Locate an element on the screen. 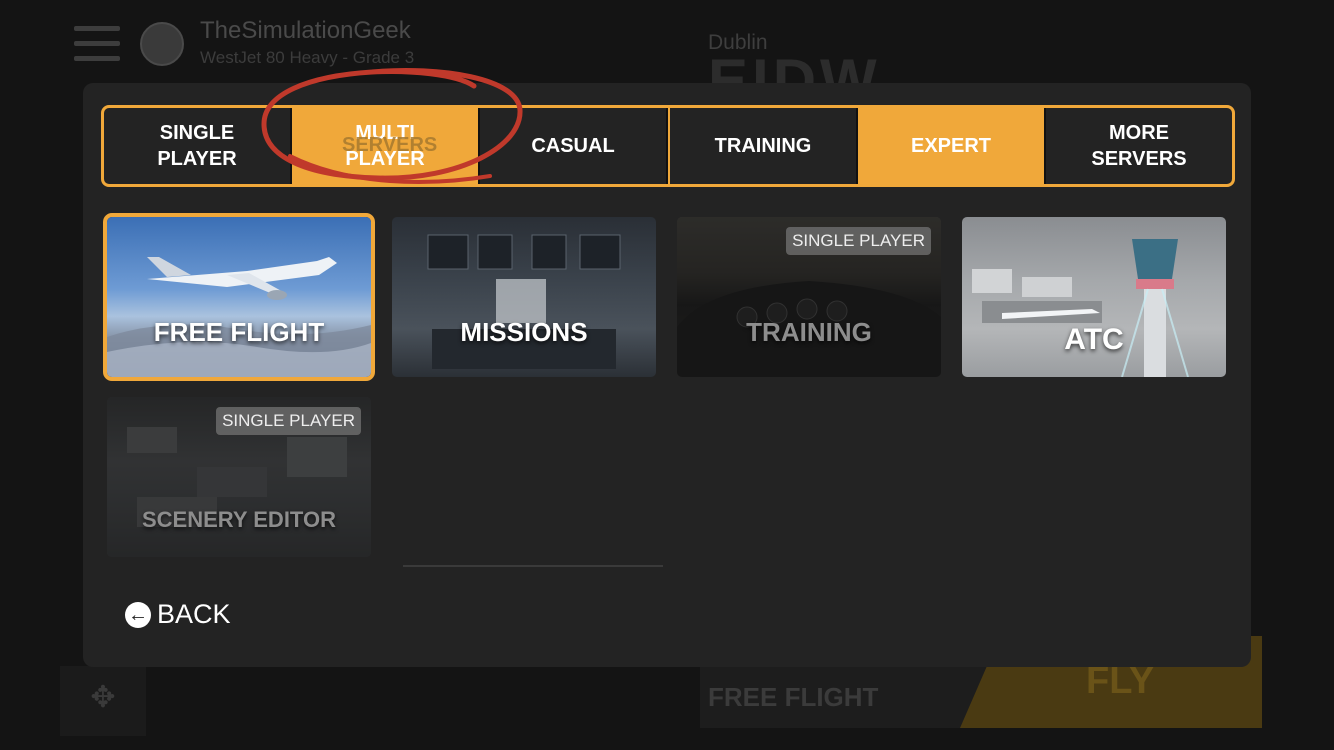 The width and height of the screenshot is (1334, 750). back-button: ← BACK is located at coordinates (178, 614).